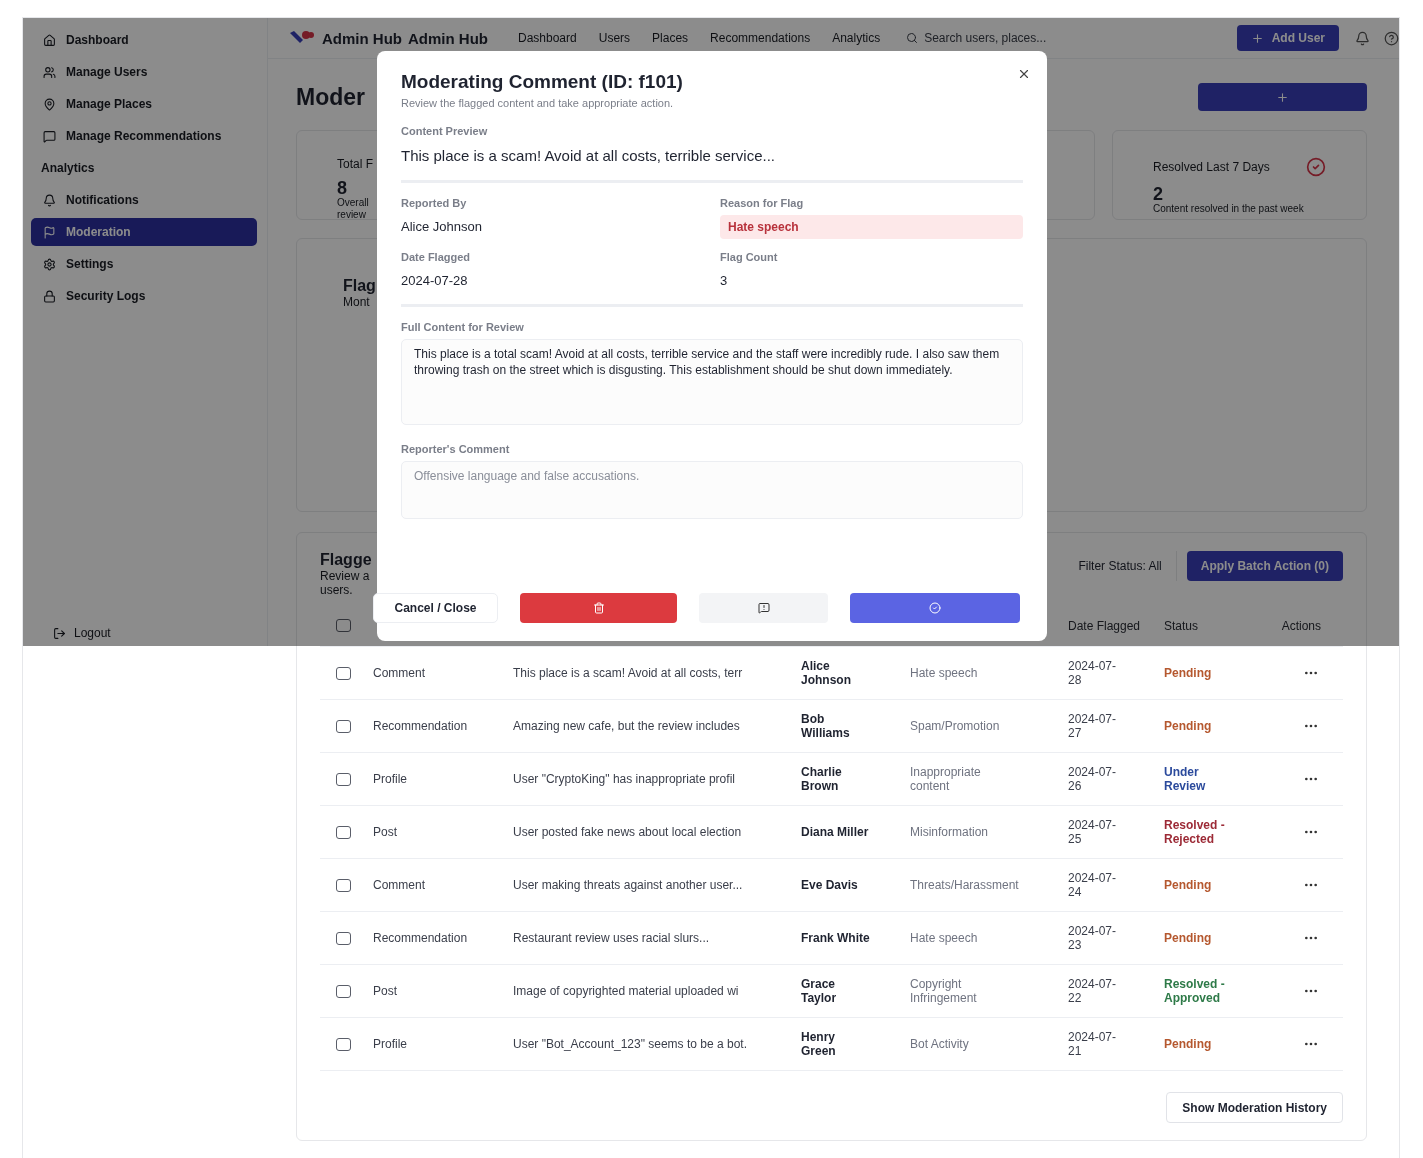 Image resolution: width=1423 pixels, height=1158 pixels. I want to click on nav-link: Places, so click(670, 38).